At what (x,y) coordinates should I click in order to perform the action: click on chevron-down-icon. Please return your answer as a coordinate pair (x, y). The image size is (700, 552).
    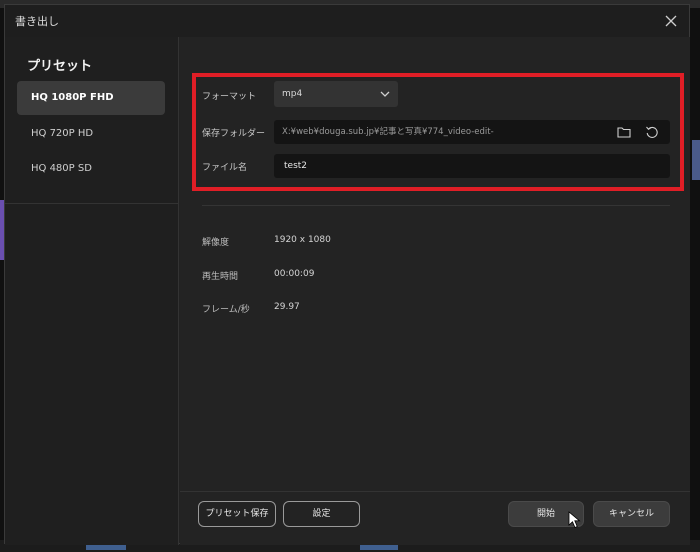
    Looking at the image, I should click on (385, 94).